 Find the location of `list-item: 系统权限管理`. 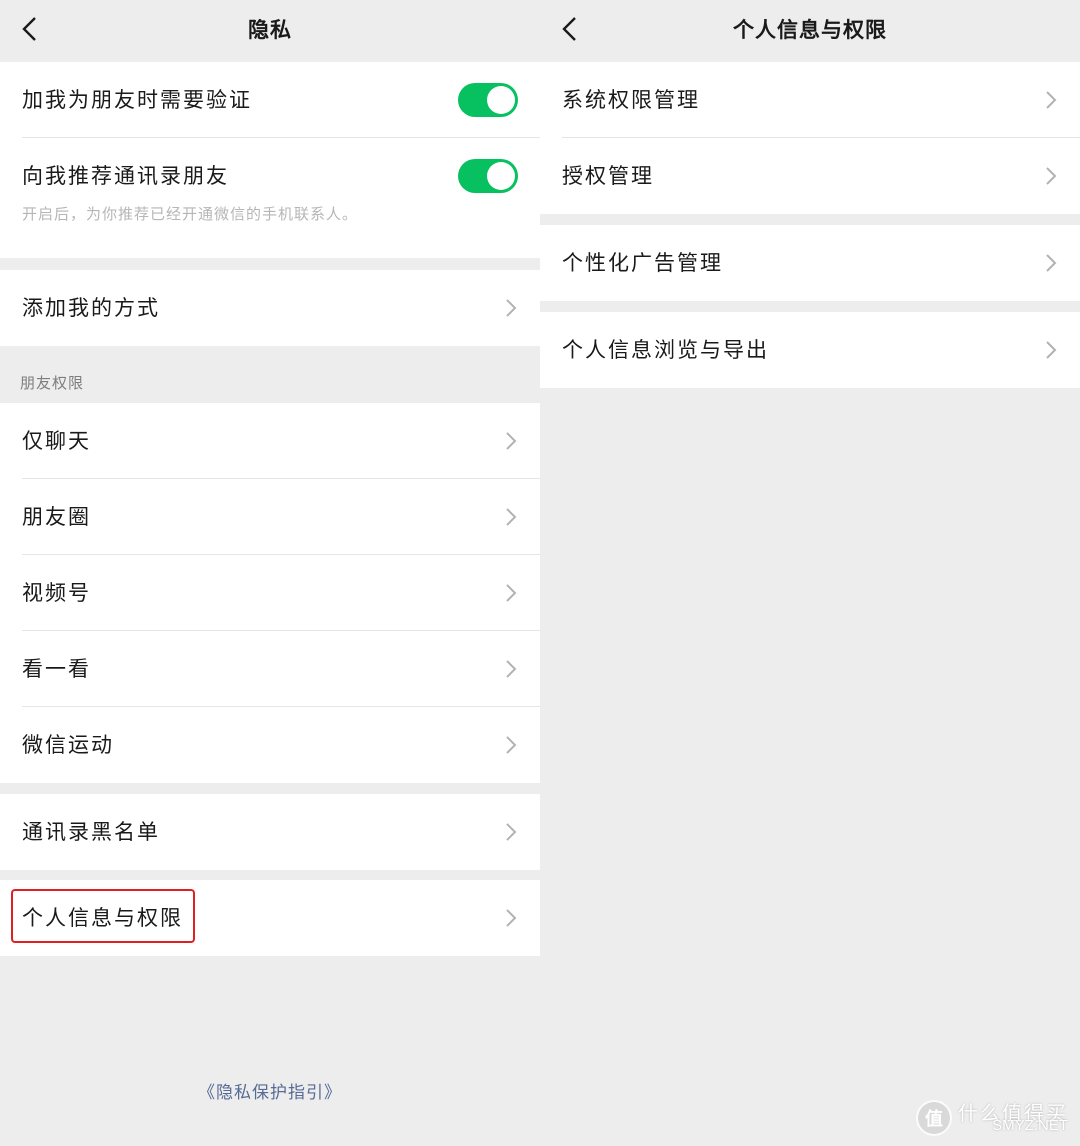

list-item: 系统权限管理 is located at coordinates (810, 100).